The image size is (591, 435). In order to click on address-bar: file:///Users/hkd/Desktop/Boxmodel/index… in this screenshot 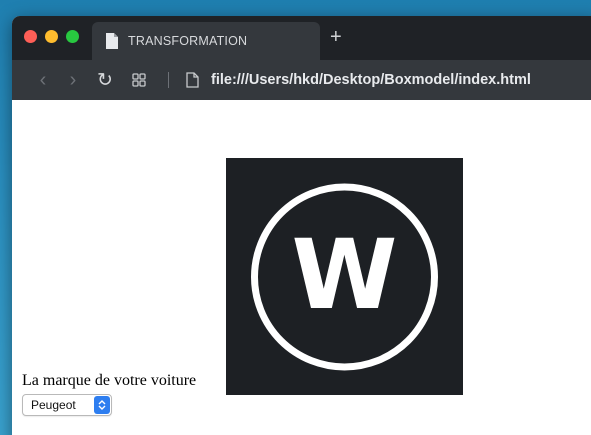, I will do `click(371, 80)`.